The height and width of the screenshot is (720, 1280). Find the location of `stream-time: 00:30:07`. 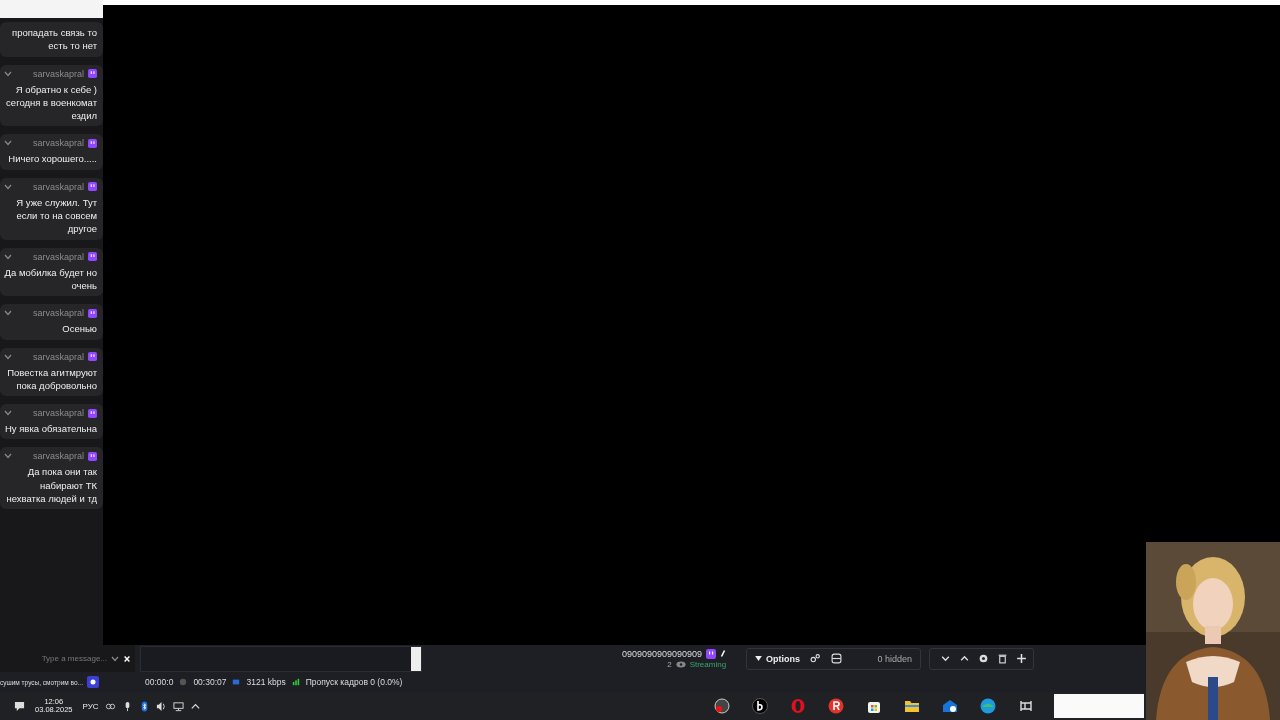

stream-time: 00:30:07 is located at coordinates (210, 682).